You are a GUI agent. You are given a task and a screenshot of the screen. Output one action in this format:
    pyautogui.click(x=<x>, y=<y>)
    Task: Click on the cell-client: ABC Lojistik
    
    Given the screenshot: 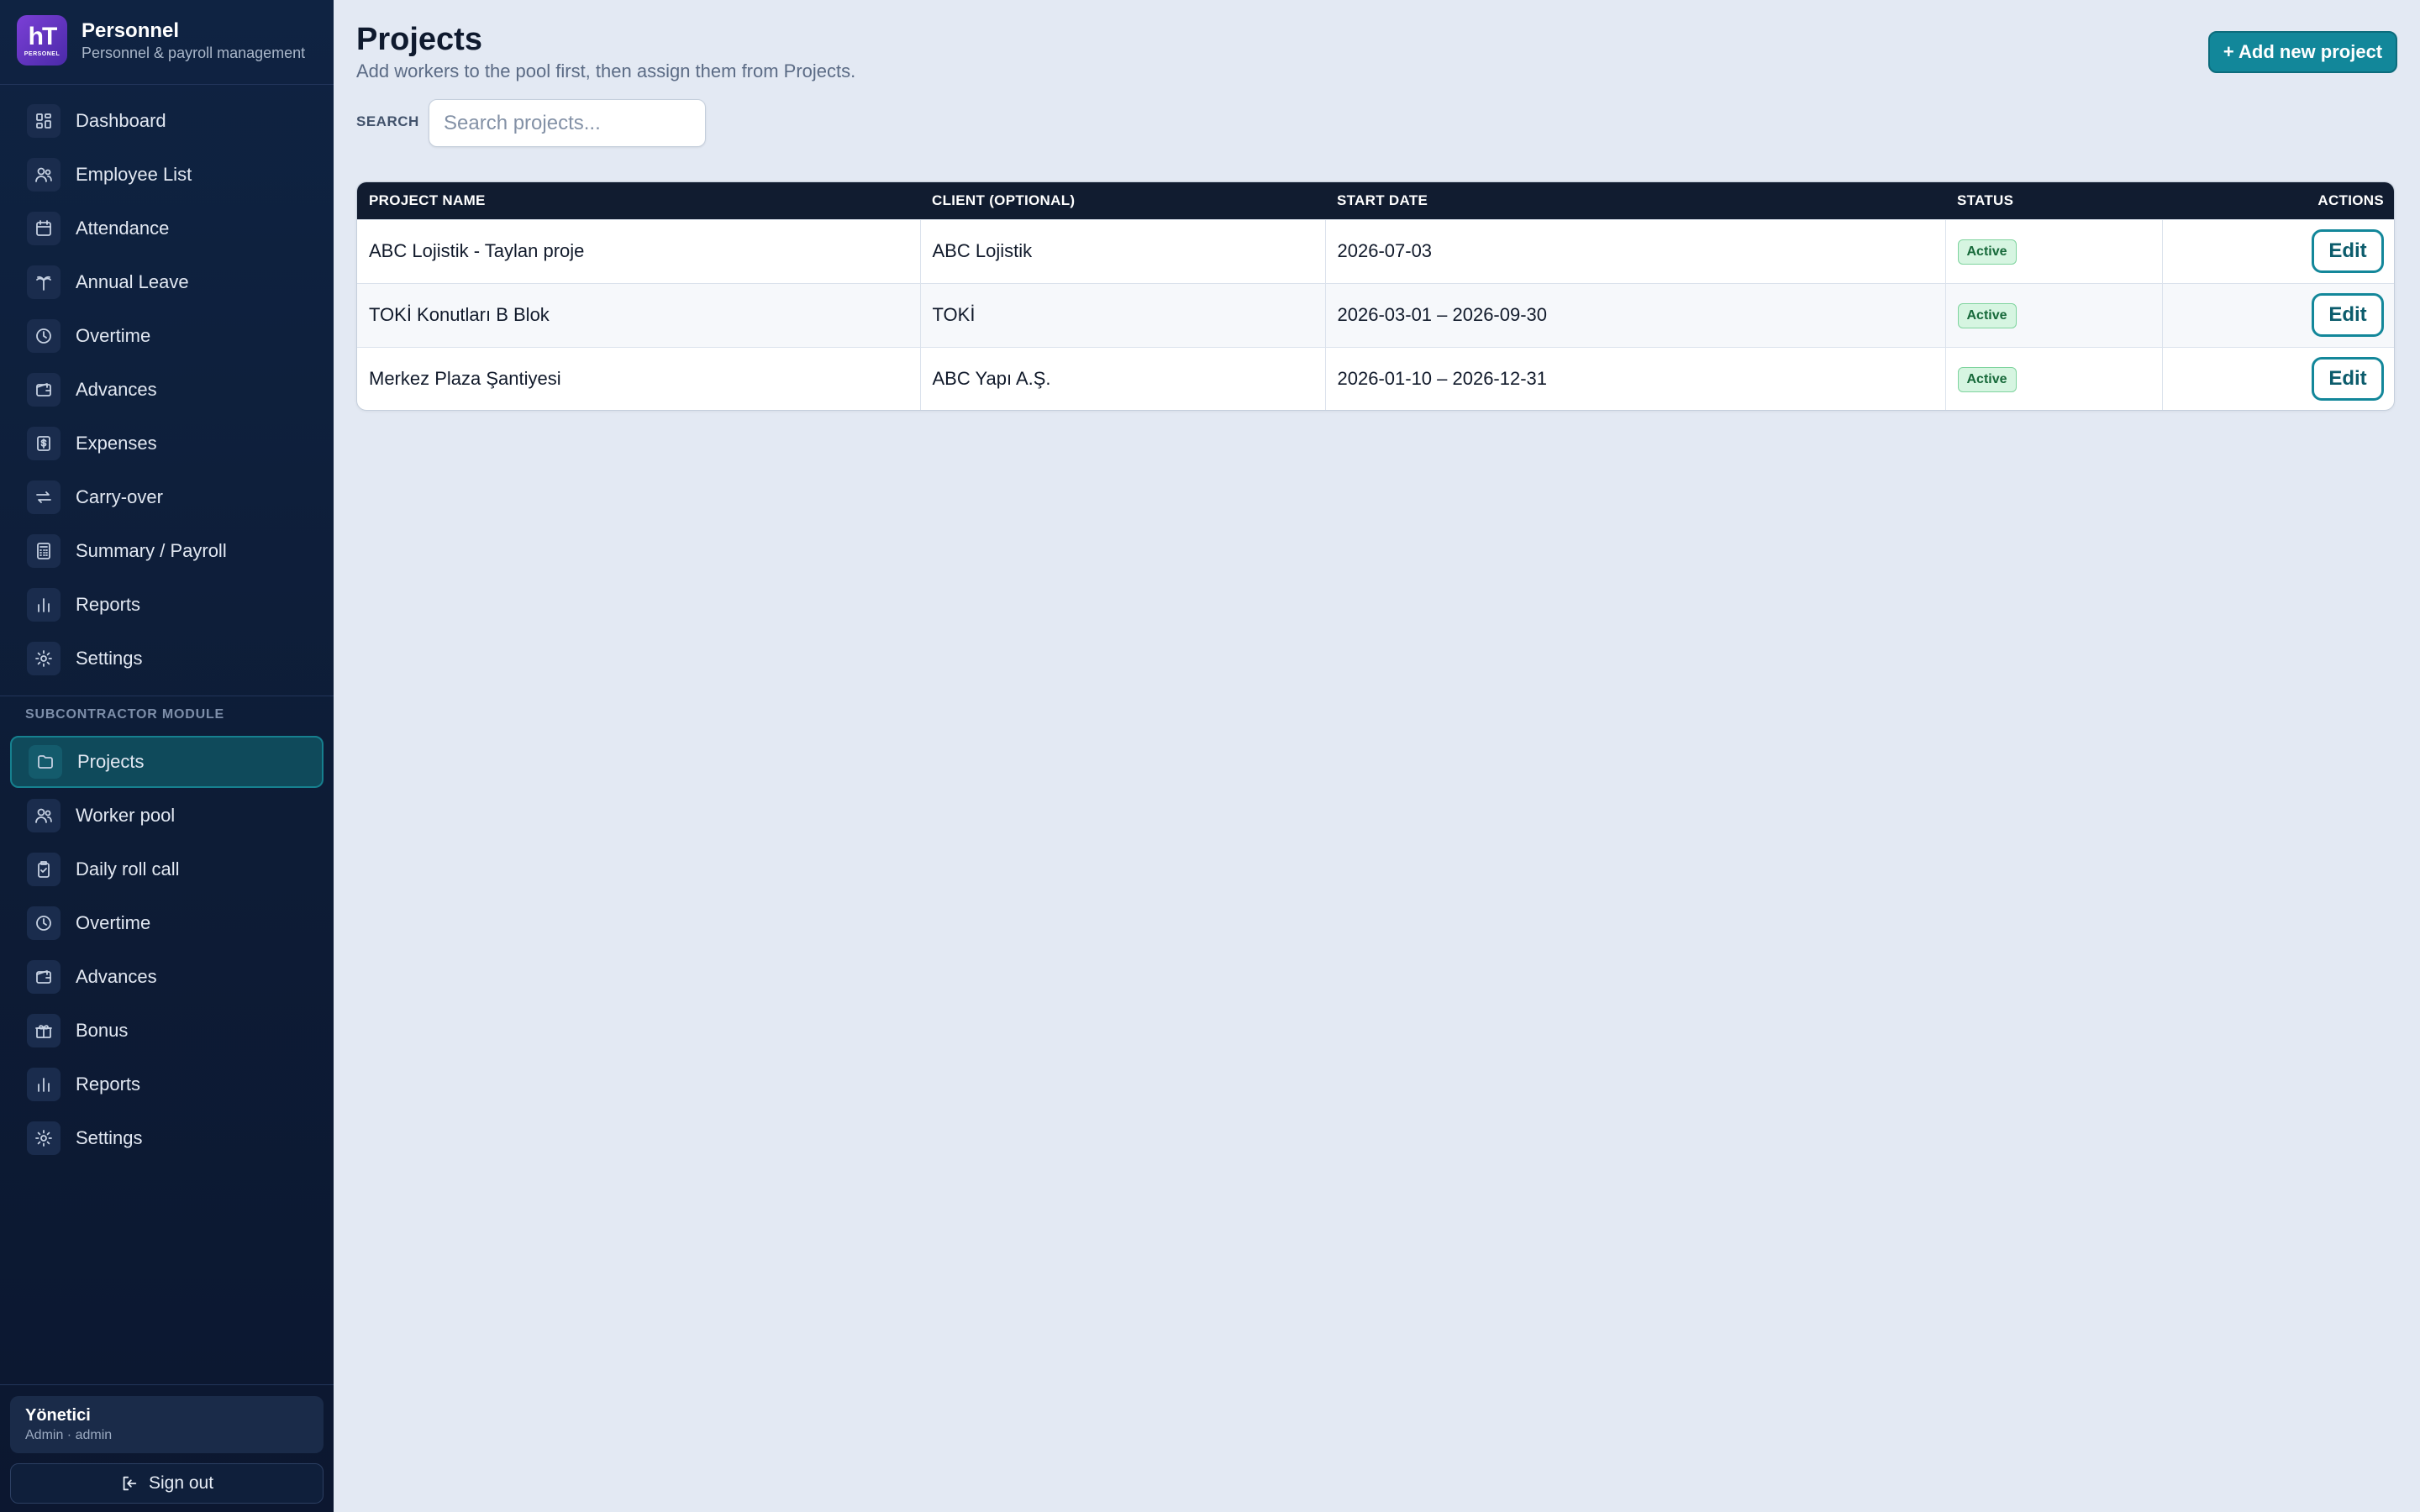 What is the action you would take?
    pyautogui.click(x=1123, y=251)
    